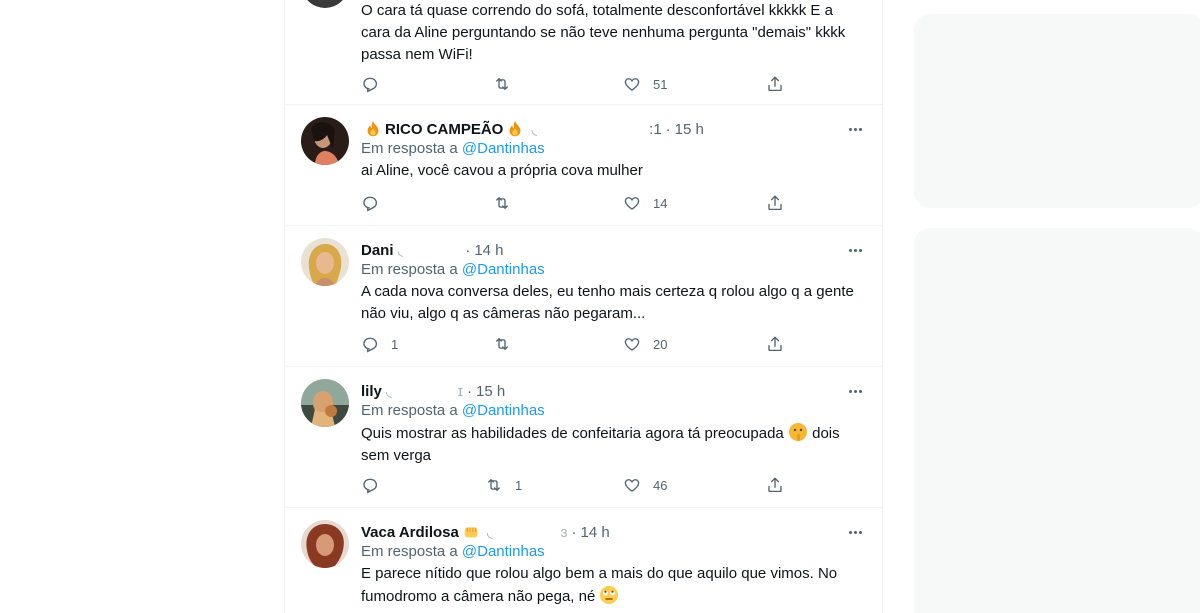 This screenshot has width=1200, height=613. Describe the element at coordinates (485, 532) in the screenshot. I see `tweet-header: Vaca Ardilosa ◟ ɜ · 14 h` at that location.